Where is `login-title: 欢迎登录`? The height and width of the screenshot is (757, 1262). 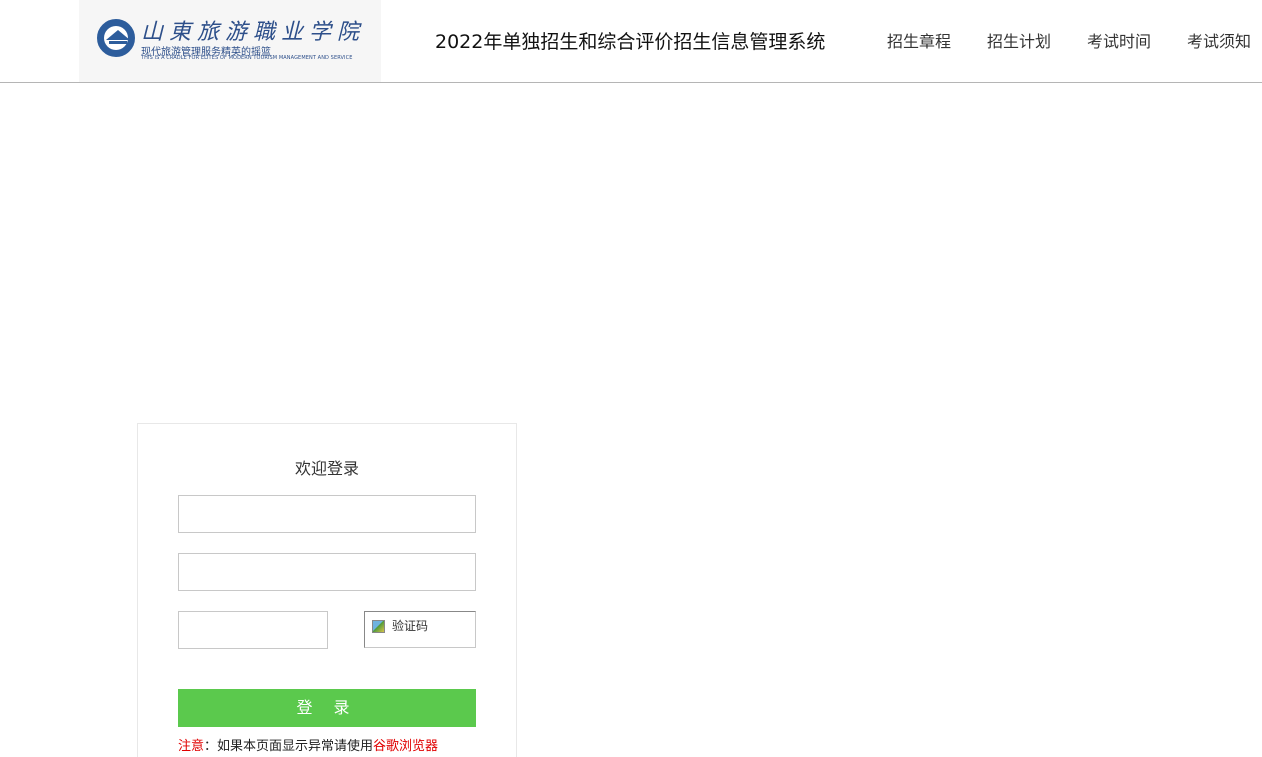 login-title: 欢迎登录 is located at coordinates (326, 468).